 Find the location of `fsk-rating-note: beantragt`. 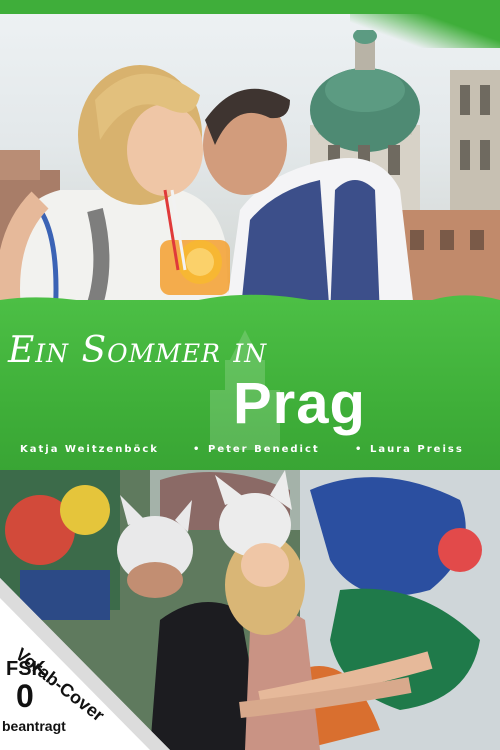

fsk-rating-note: beantragt is located at coordinates (34, 726).